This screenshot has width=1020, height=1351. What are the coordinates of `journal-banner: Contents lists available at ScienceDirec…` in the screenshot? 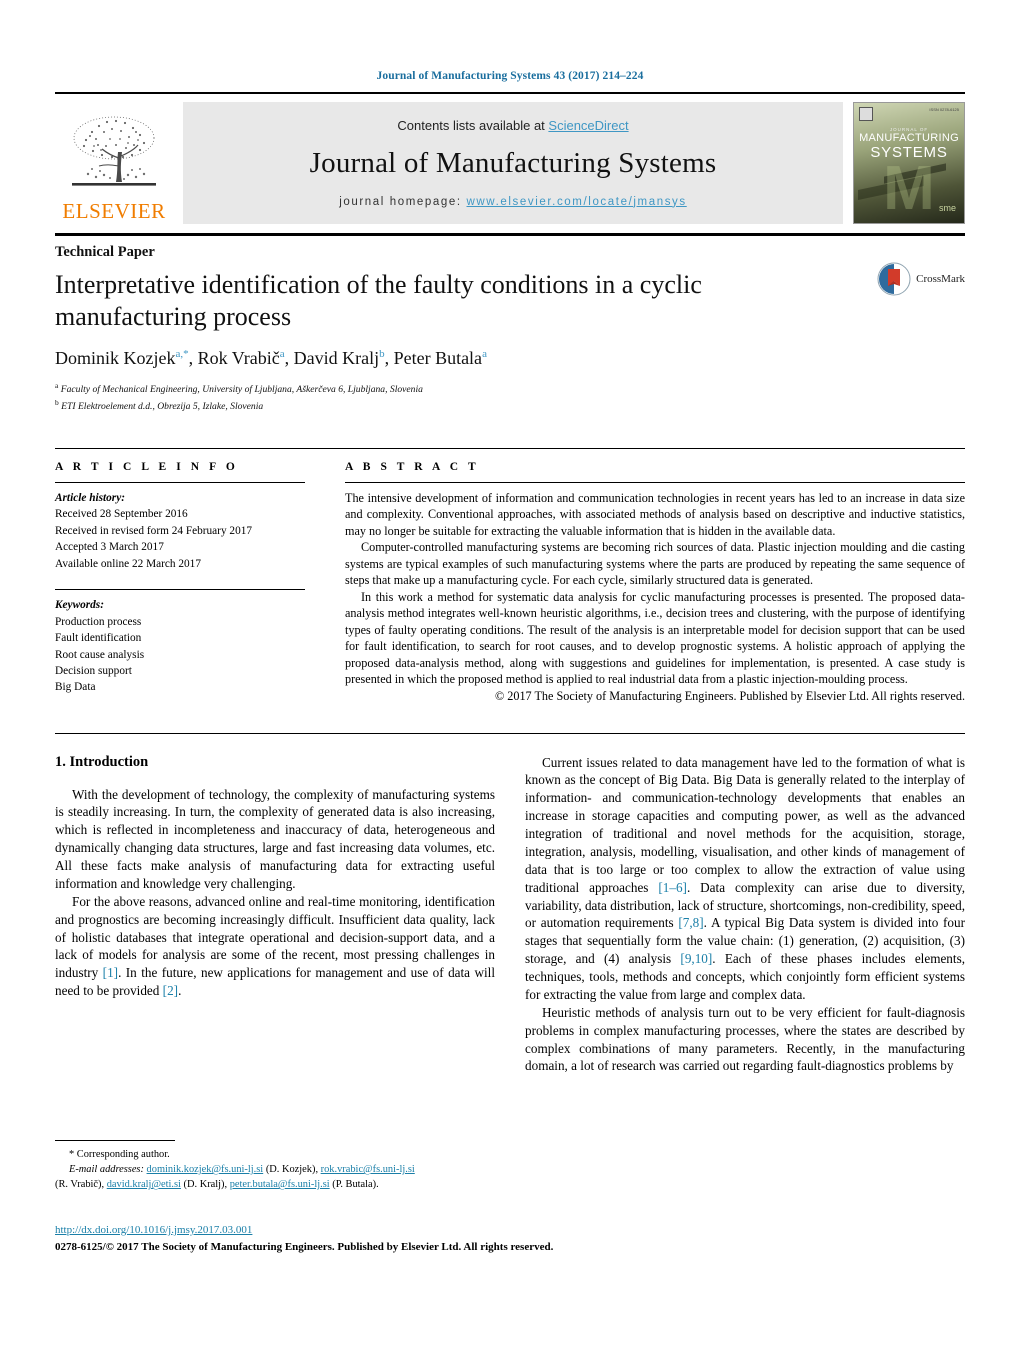 It's located at (513, 163).